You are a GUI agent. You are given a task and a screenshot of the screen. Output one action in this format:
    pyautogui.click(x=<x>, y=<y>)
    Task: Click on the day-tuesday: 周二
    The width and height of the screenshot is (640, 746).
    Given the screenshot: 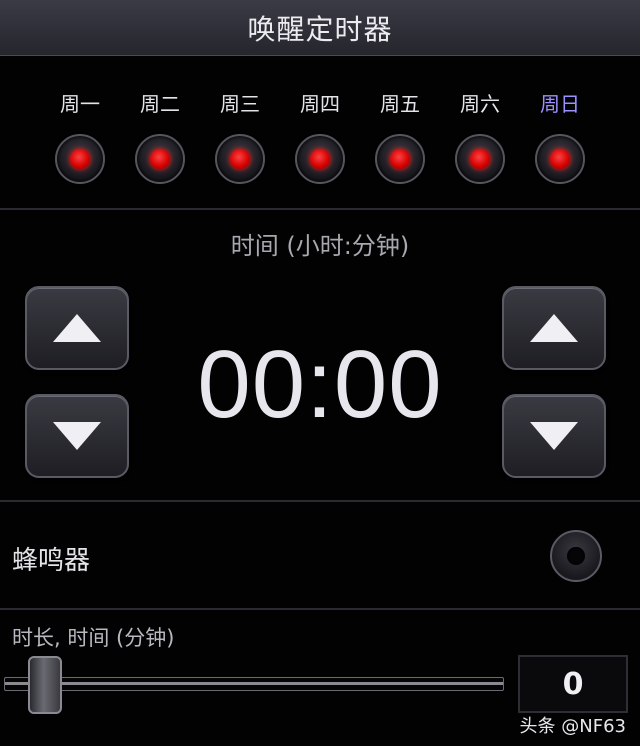 What is the action you would take?
    pyautogui.click(x=160, y=140)
    